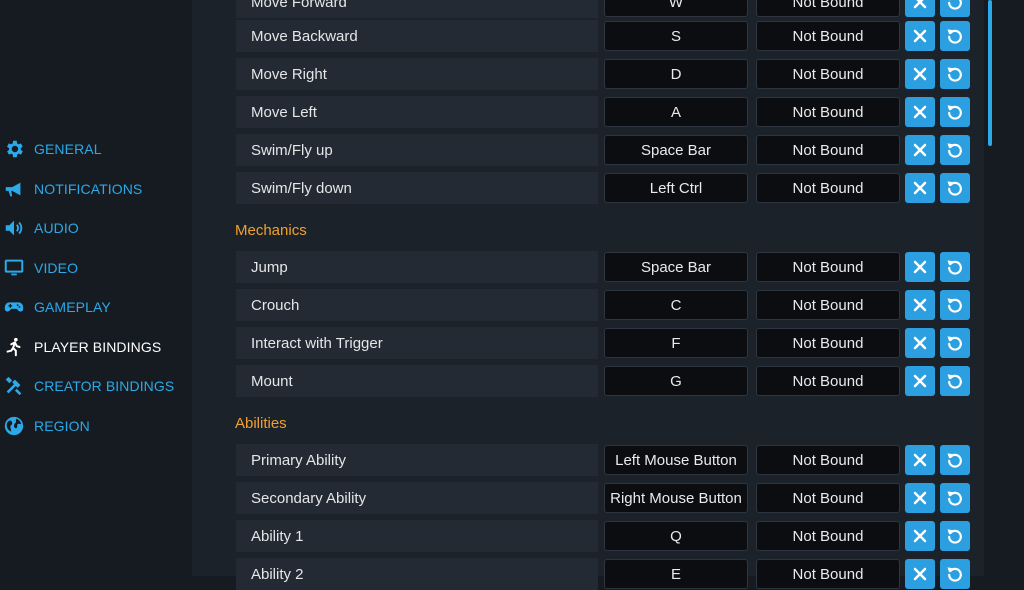 The height and width of the screenshot is (590, 1024). I want to click on binding-row-mount: Mount G Not Bound, so click(606, 381).